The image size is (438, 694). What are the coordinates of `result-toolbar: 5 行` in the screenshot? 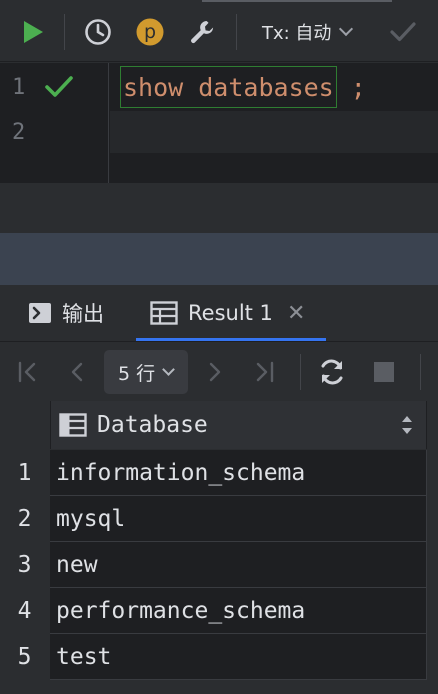 It's located at (219, 371).